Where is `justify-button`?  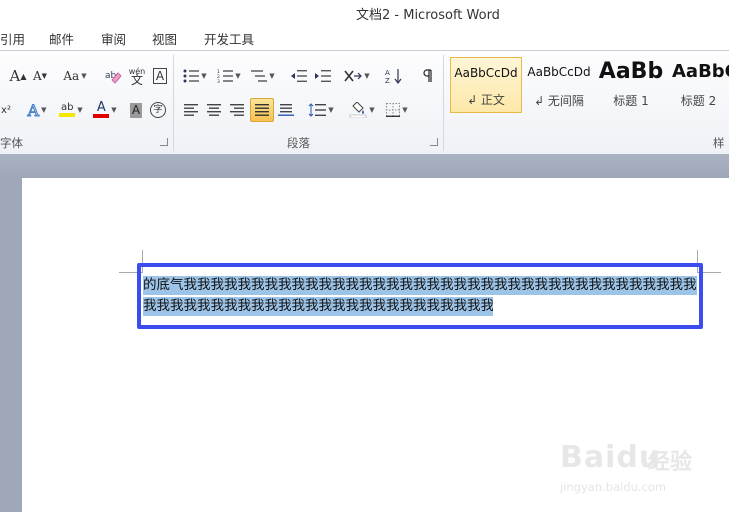
justify-button is located at coordinates (262, 110).